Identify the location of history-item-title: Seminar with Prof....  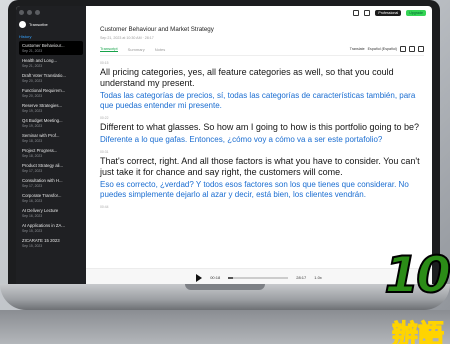
(41, 135).